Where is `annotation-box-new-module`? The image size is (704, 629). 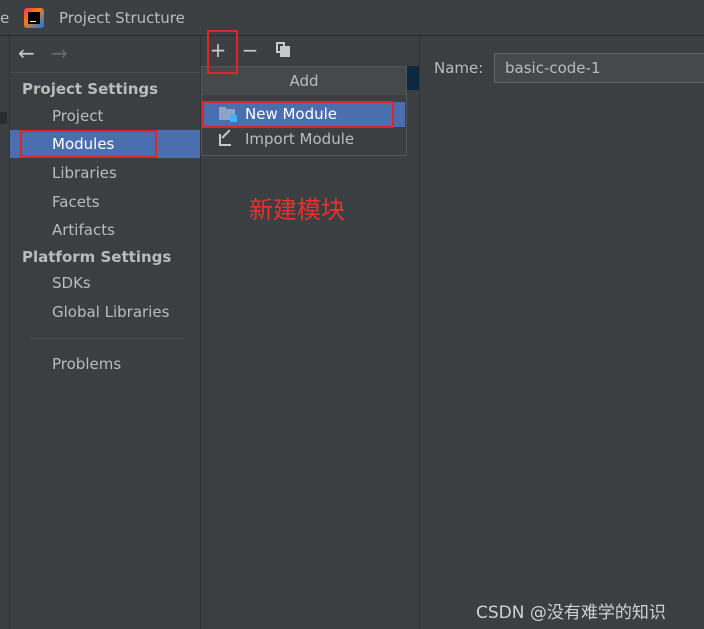 annotation-box-new-module is located at coordinates (298, 114).